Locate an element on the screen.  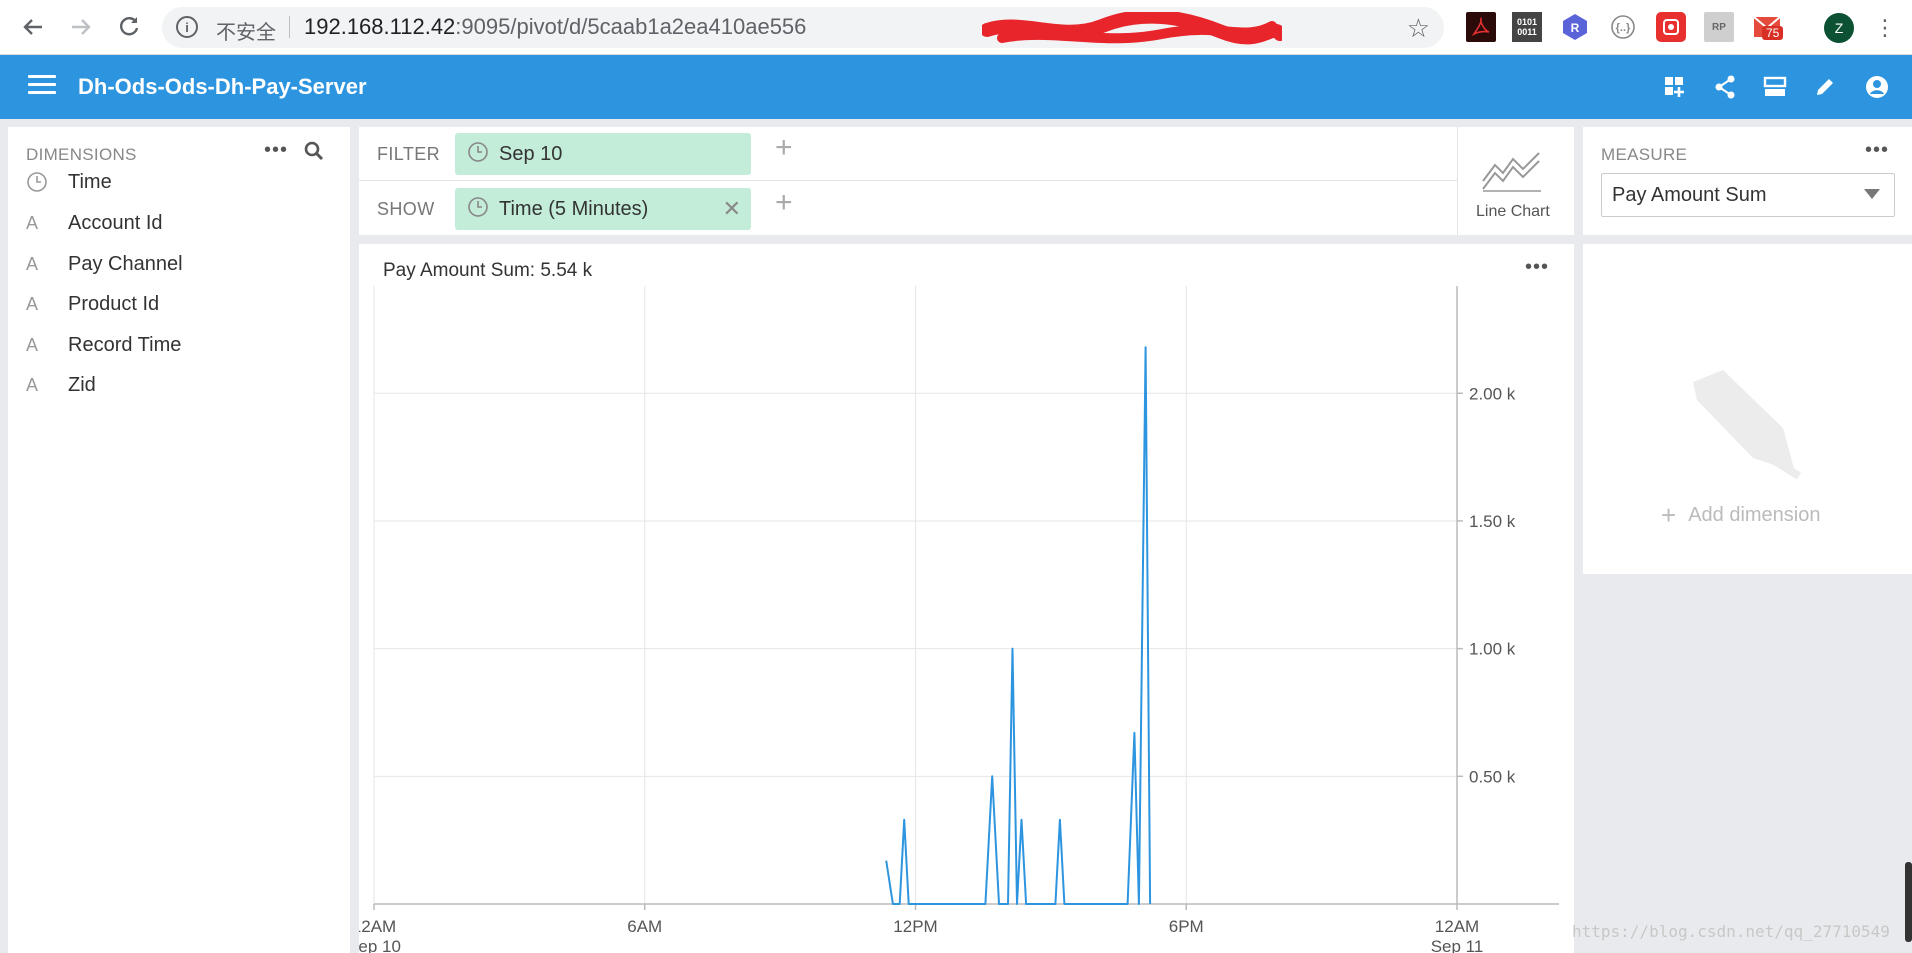
browser-menu-icon: ⋮ is located at coordinates (1885, 28).